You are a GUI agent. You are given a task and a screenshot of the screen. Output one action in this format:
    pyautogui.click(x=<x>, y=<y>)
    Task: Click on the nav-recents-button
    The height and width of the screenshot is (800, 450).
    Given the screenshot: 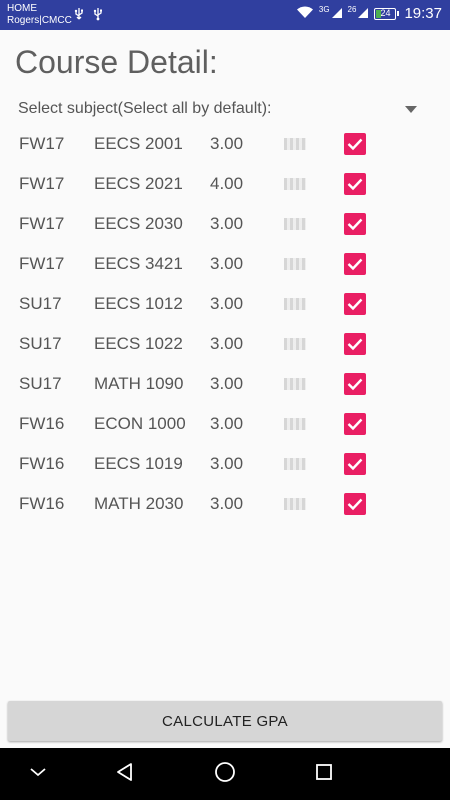 What is the action you would take?
    pyautogui.click(x=324, y=774)
    